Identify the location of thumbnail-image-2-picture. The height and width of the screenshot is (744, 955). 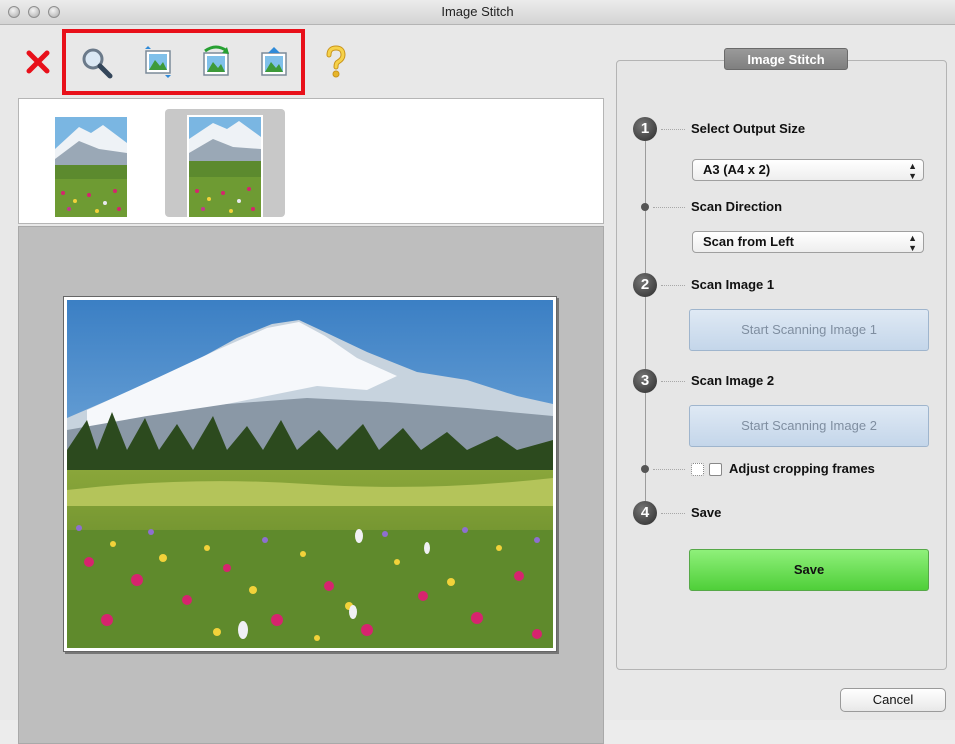
(225, 167).